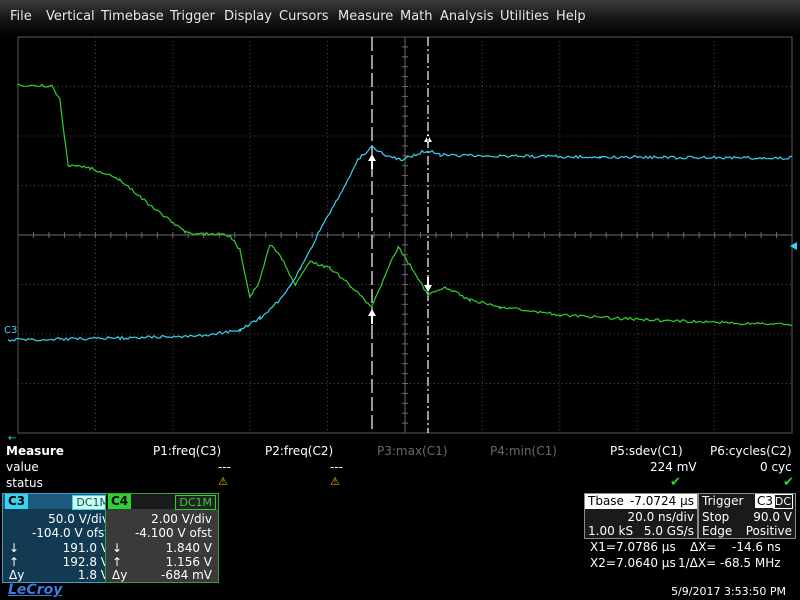 The width and height of the screenshot is (800, 600). Describe the element at coordinates (606, 501) in the screenshot. I see `timebase-label: Tbase` at that location.